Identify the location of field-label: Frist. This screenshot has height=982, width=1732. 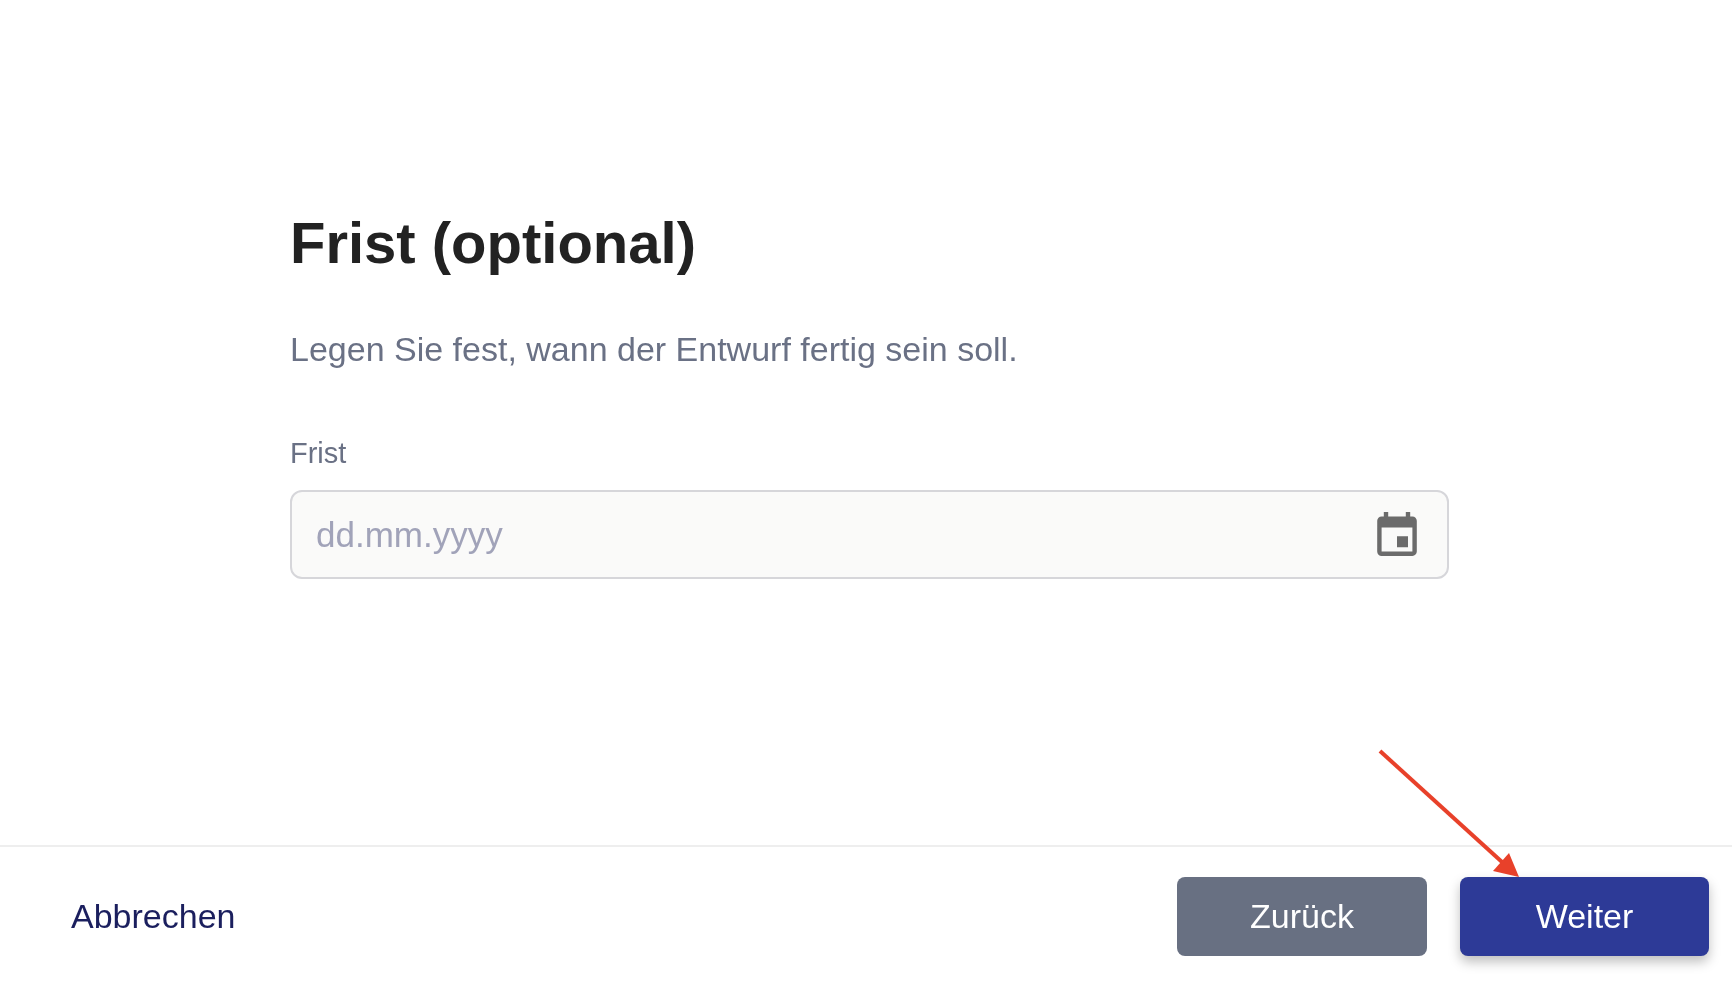
(318, 453).